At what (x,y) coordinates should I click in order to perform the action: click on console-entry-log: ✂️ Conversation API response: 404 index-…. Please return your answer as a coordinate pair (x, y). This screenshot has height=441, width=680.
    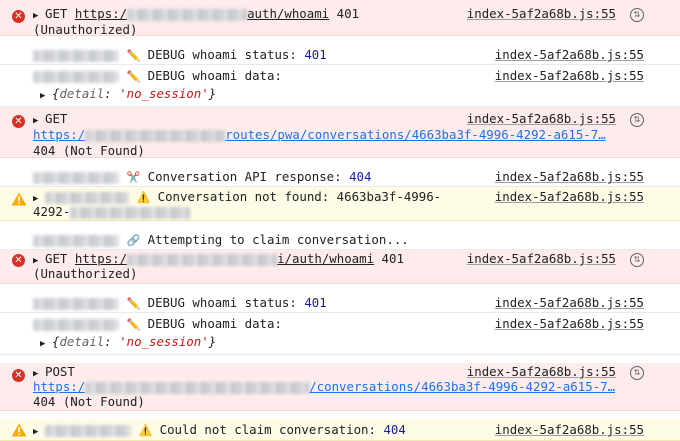
    Looking at the image, I should click on (340, 176).